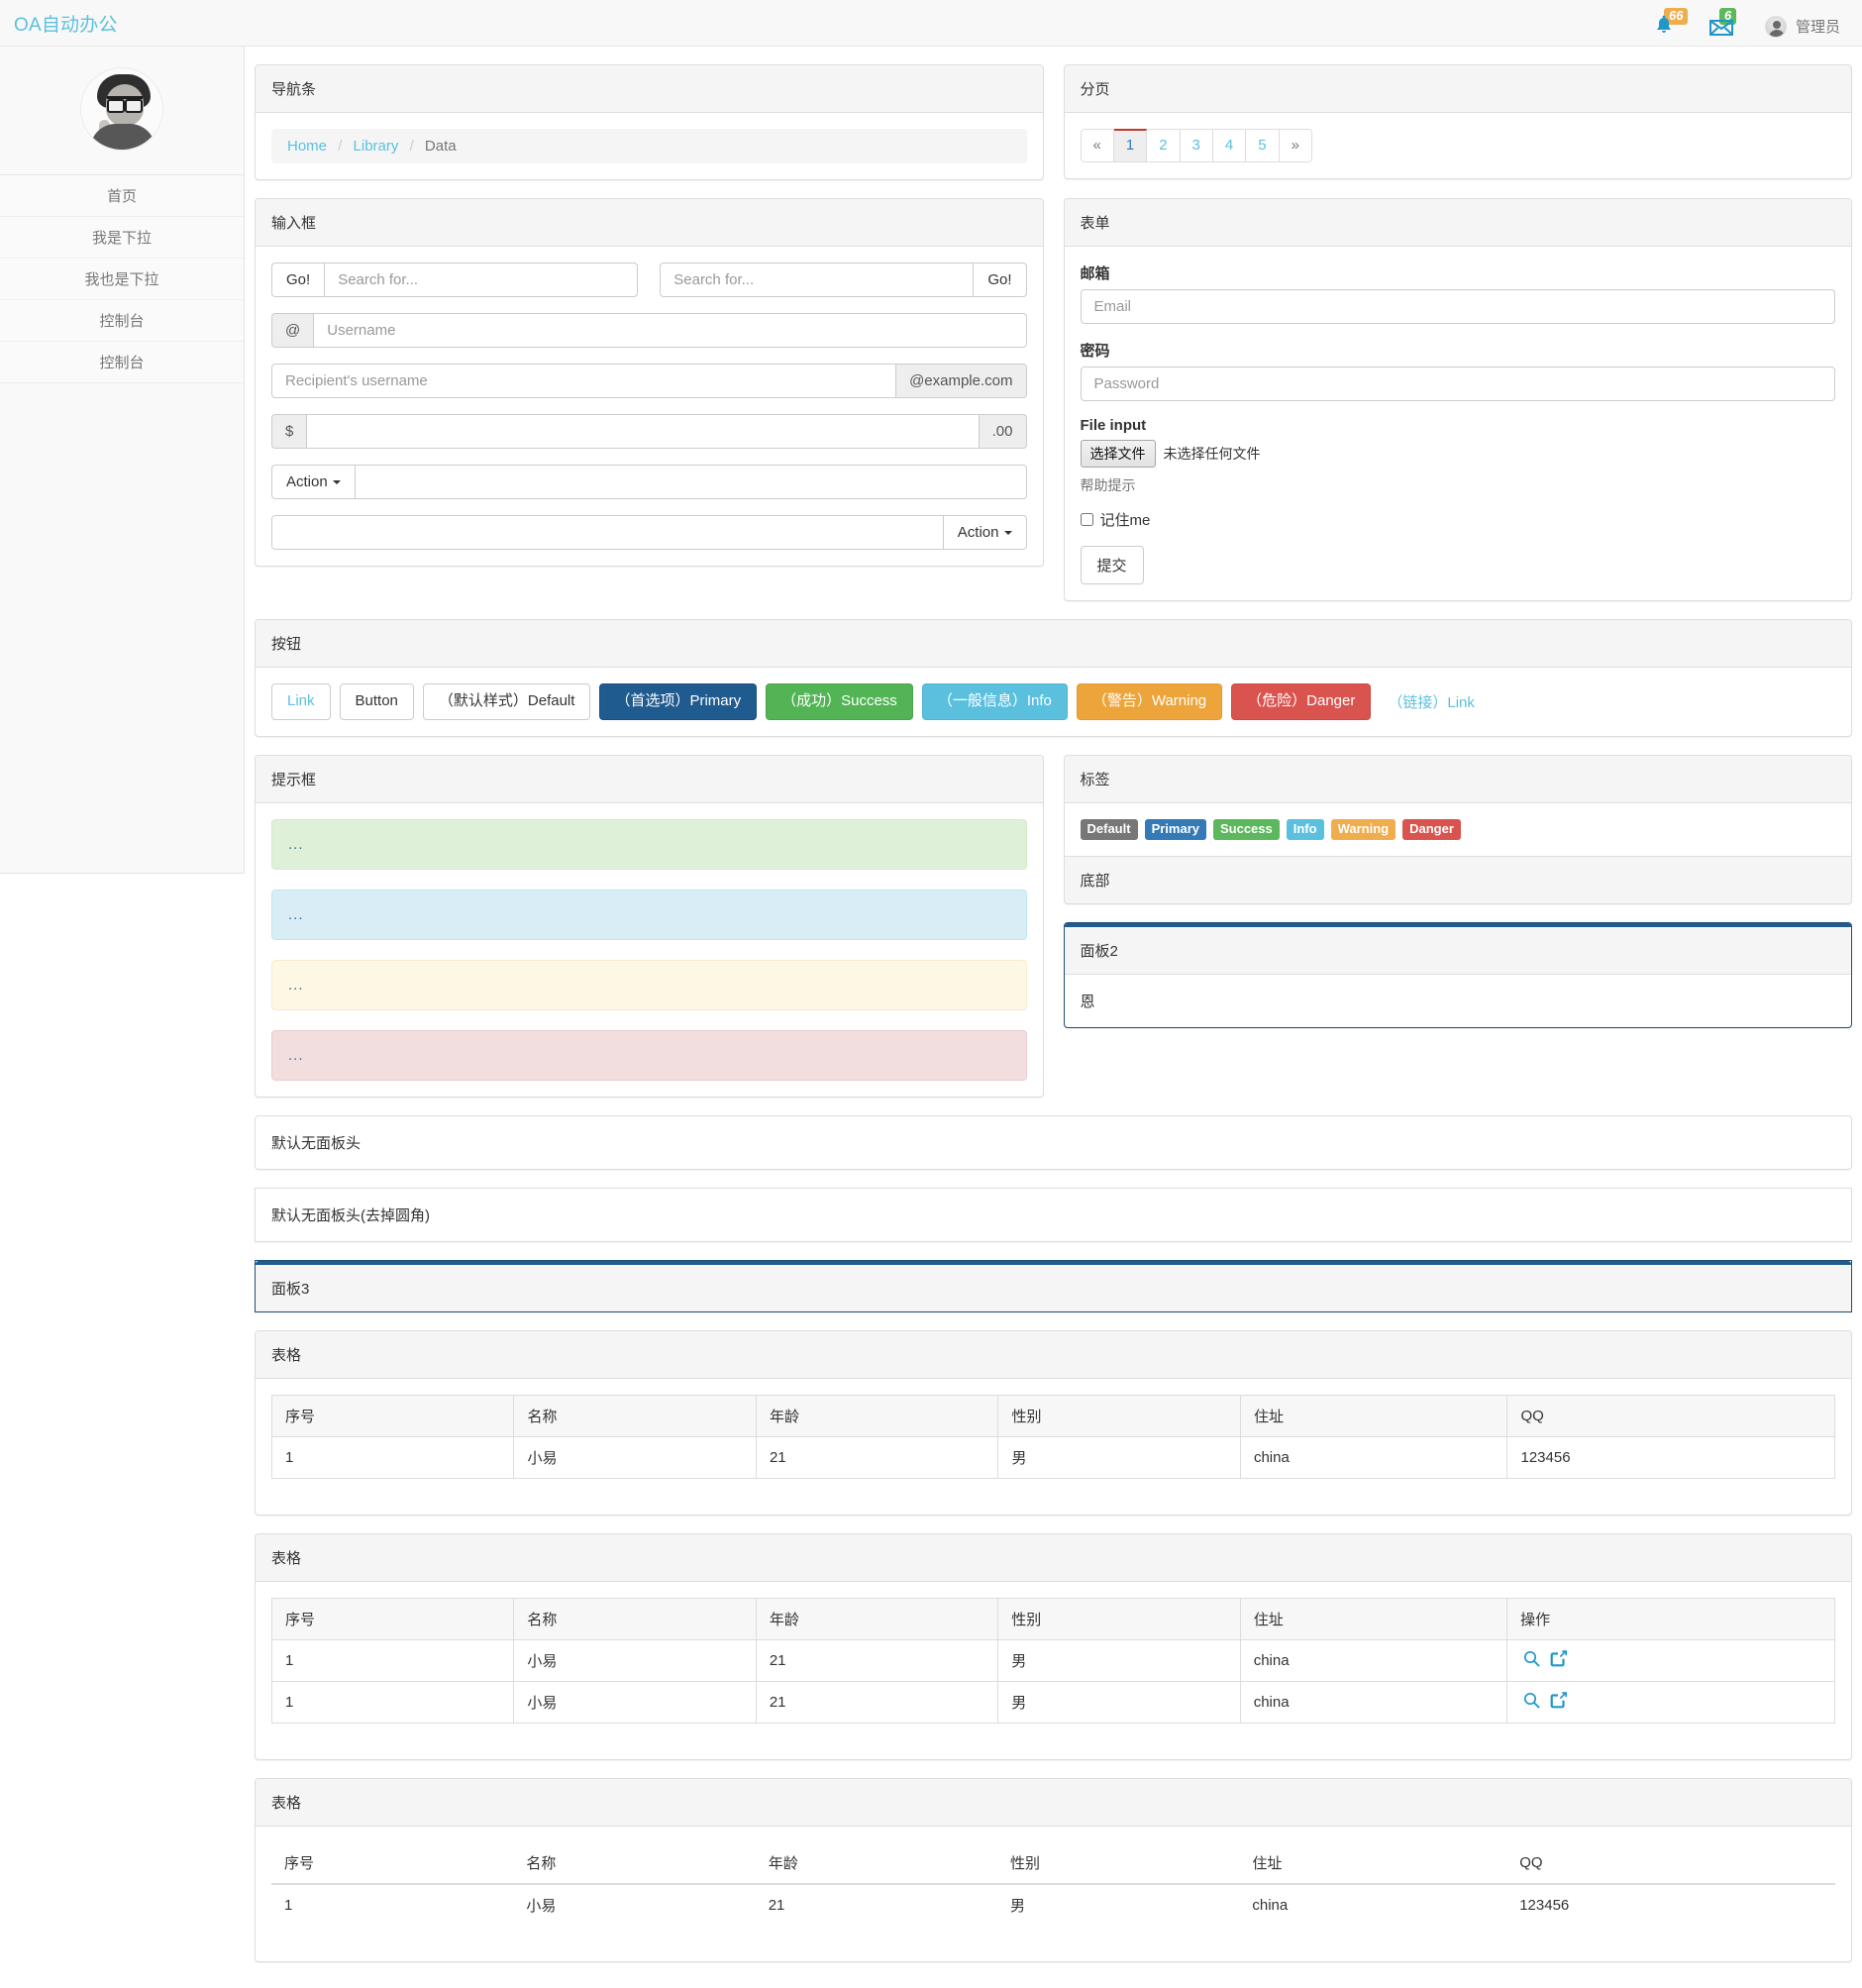  Describe the element at coordinates (1130, 145) in the screenshot. I see `pagination-page-1: 1` at that location.